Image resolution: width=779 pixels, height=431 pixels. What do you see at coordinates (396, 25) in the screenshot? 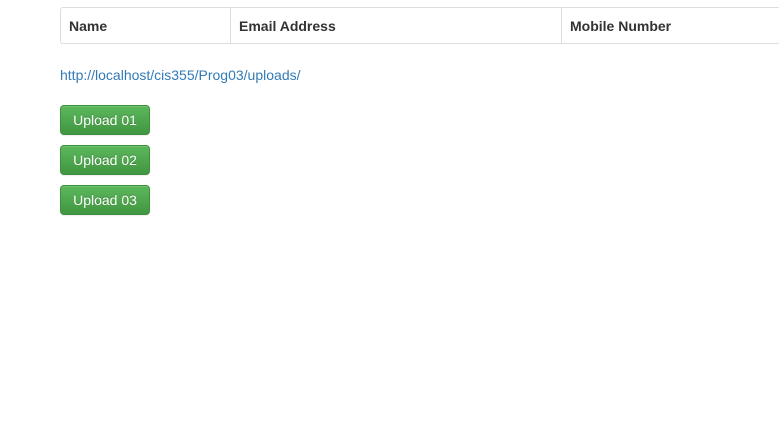
I see `column-header-email: Email Address` at bounding box center [396, 25].